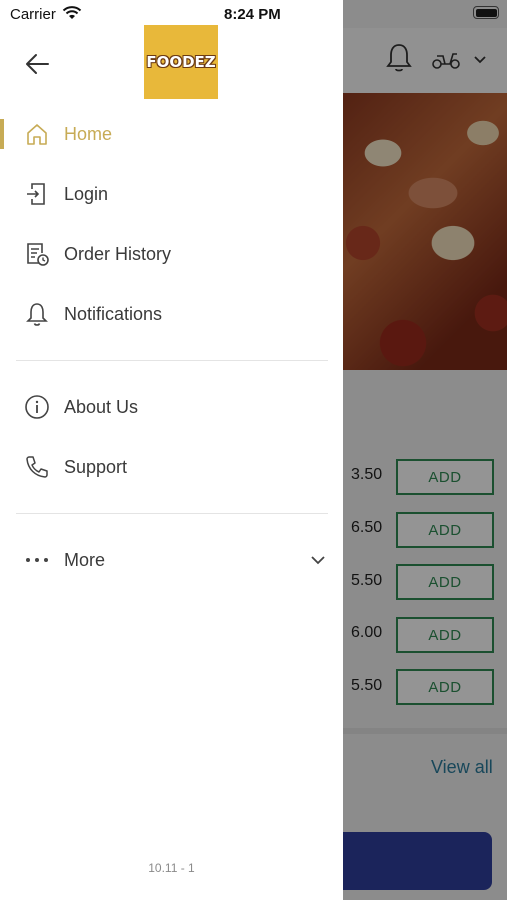  I want to click on phone-icon, so click(37, 467).